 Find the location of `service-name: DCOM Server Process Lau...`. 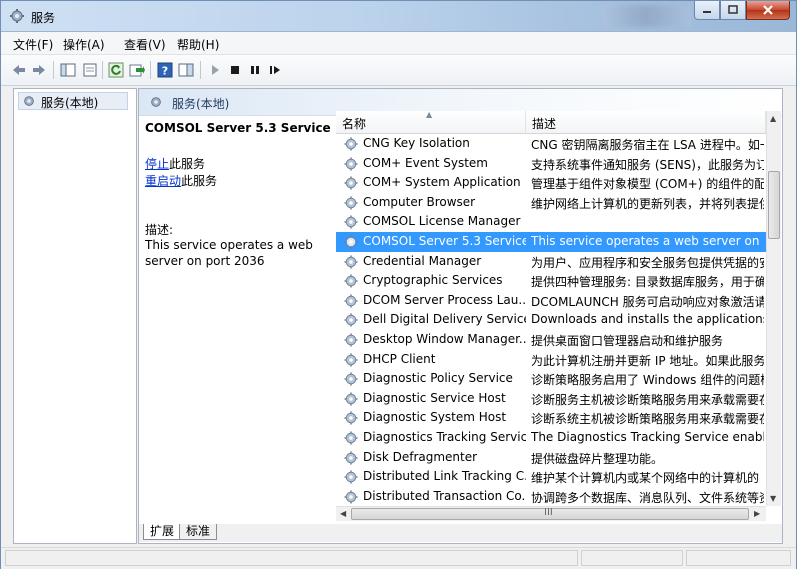

service-name: DCOM Server Process Lau... is located at coordinates (444, 299).